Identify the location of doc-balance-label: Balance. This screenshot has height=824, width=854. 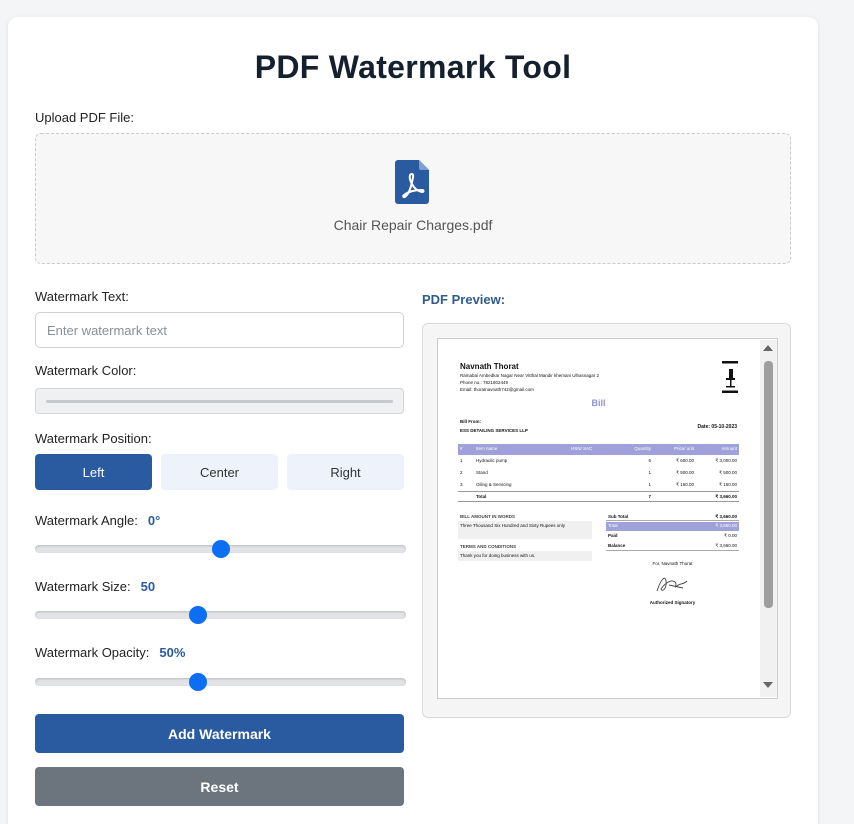
(617, 545).